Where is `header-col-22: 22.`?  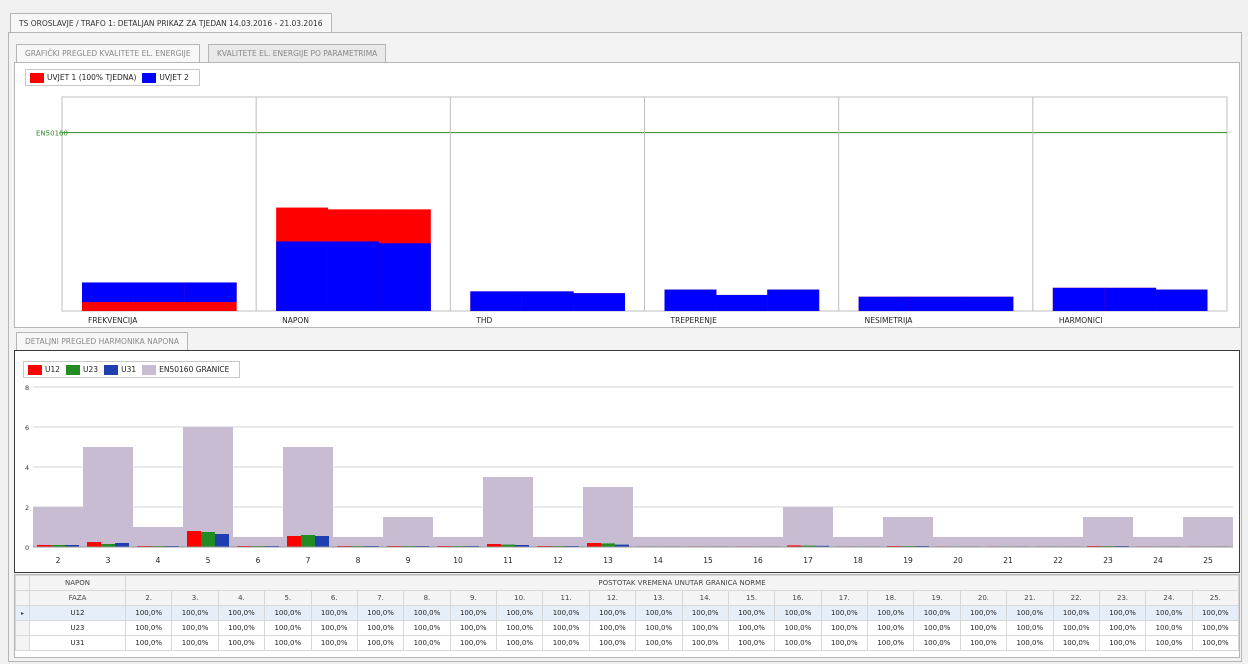
header-col-22: 22. is located at coordinates (1076, 598).